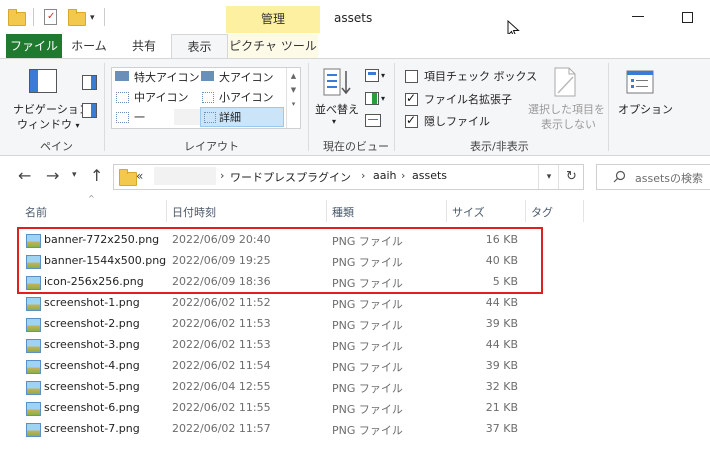 The image size is (710, 466). I want to click on add-columns-icon, so click(372, 98).